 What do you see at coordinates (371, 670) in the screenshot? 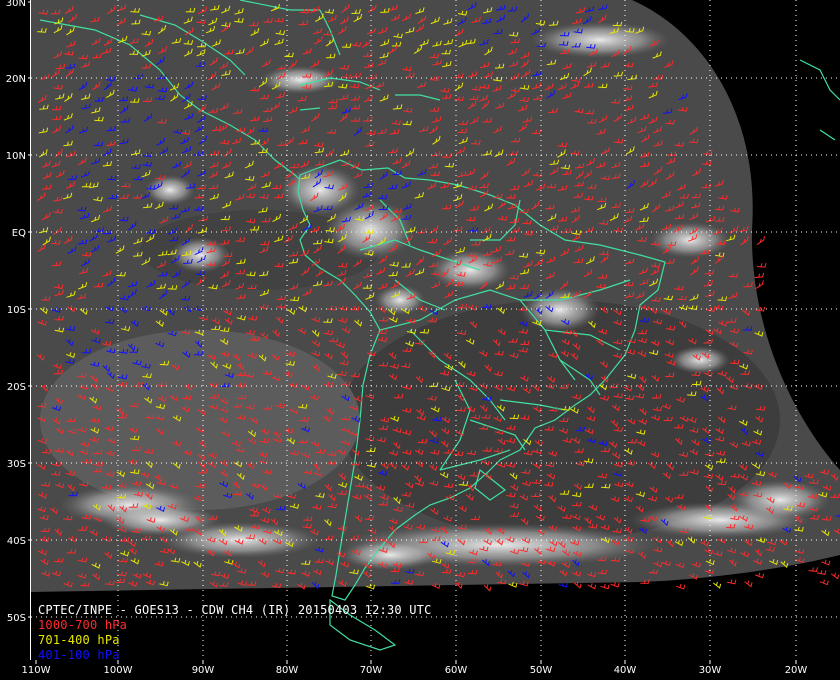
I see `longitude-label: 70W` at bounding box center [371, 670].